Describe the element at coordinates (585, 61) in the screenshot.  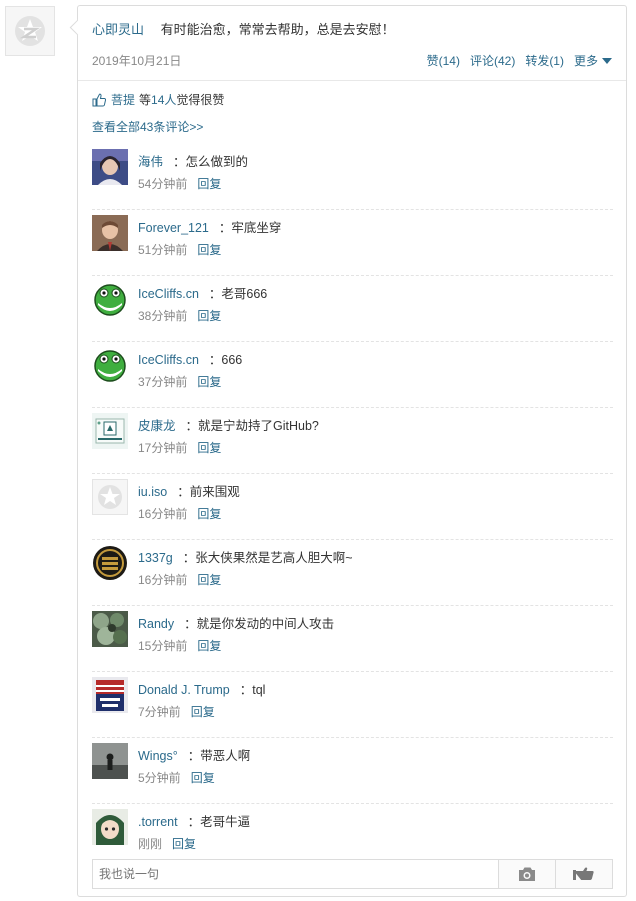
I see `more-label: 更多` at that location.